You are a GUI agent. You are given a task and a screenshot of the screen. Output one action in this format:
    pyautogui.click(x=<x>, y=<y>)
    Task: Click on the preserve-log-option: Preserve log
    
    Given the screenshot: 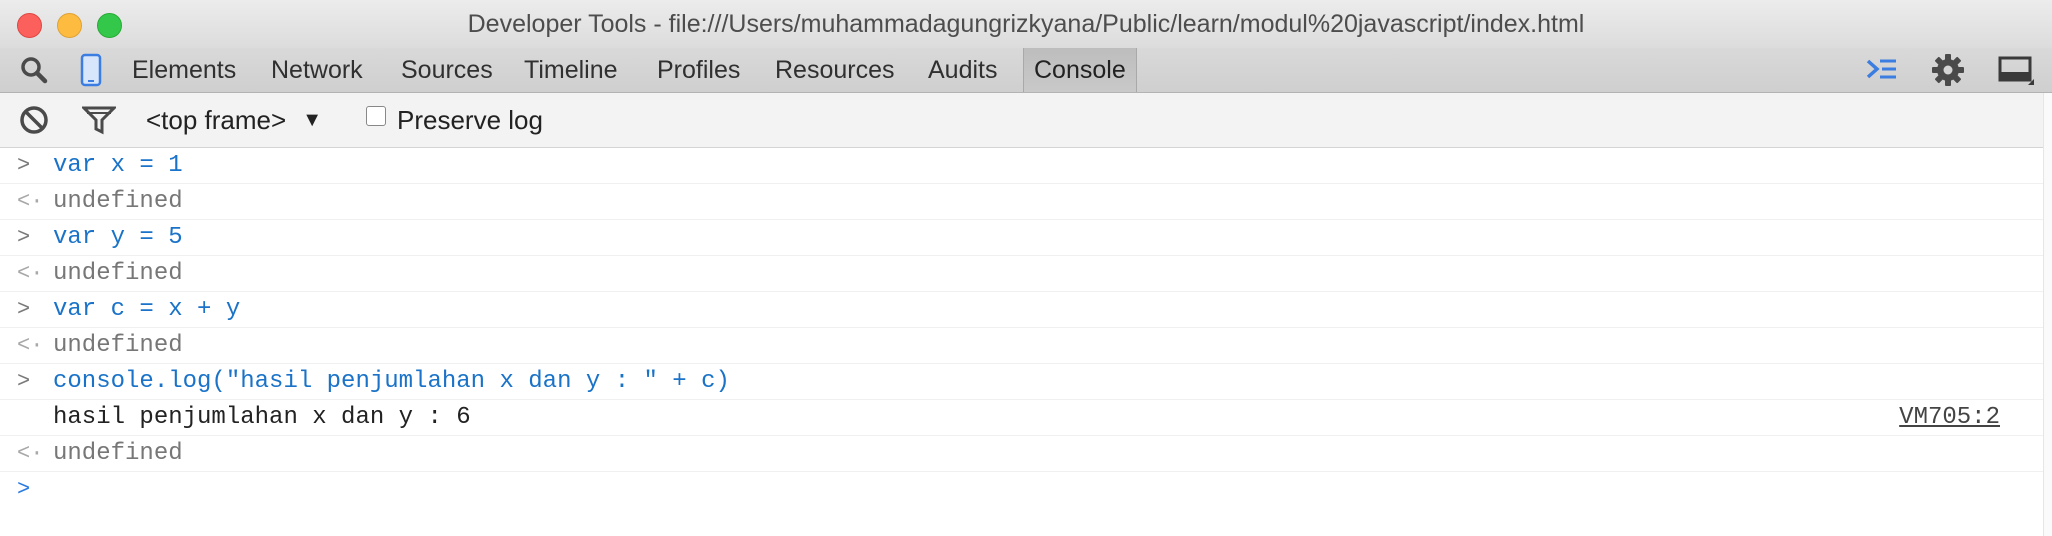 What is the action you would take?
    pyautogui.click(x=454, y=120)
    